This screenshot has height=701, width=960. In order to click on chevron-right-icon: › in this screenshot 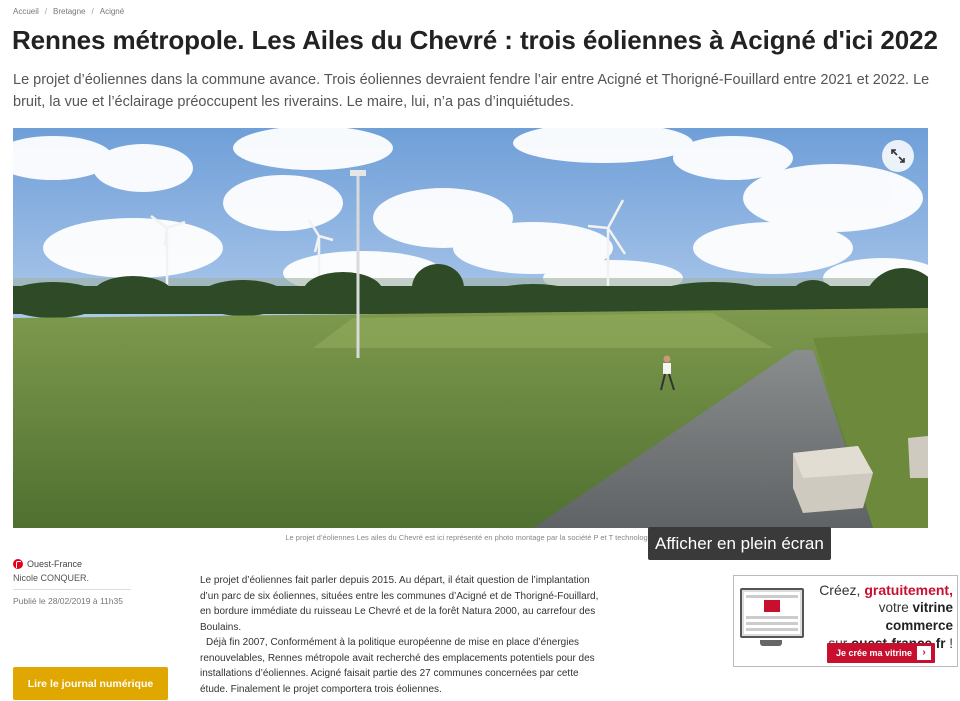, I will do `click(924, 653)`.